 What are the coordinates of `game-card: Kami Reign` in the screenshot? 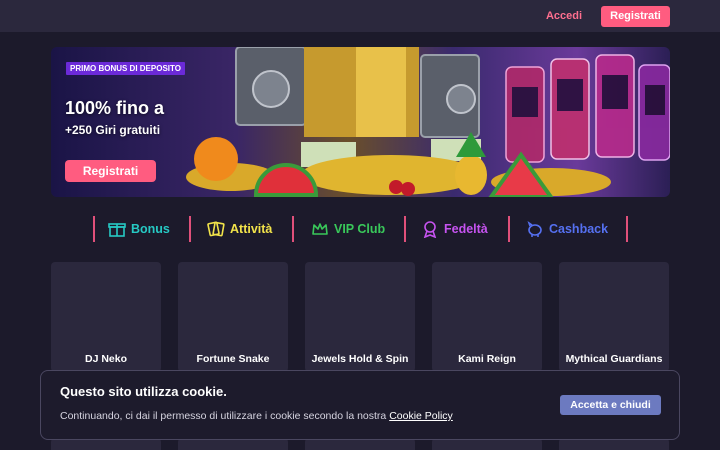 It's located at (487, 317).